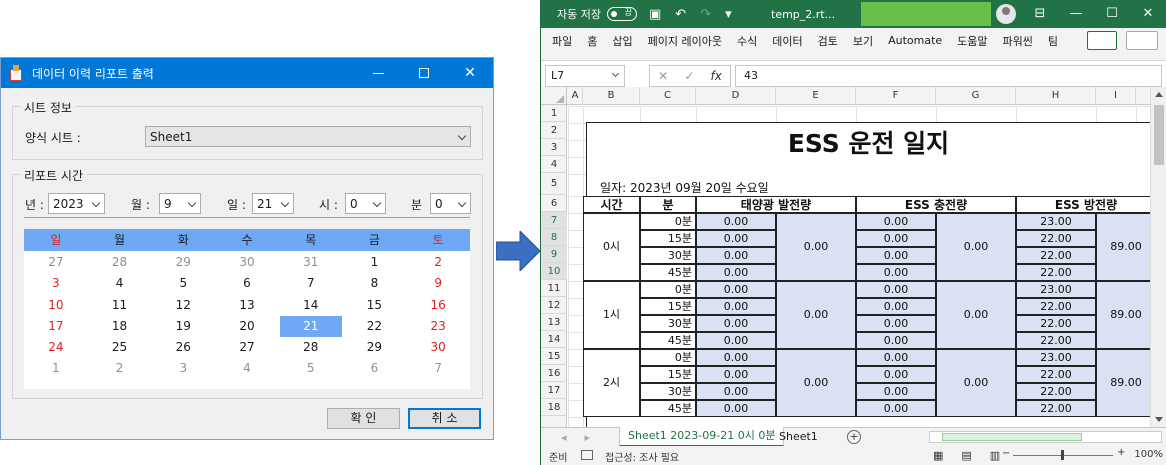  I want to click on undo-icon: ↶, so click(687, 14).